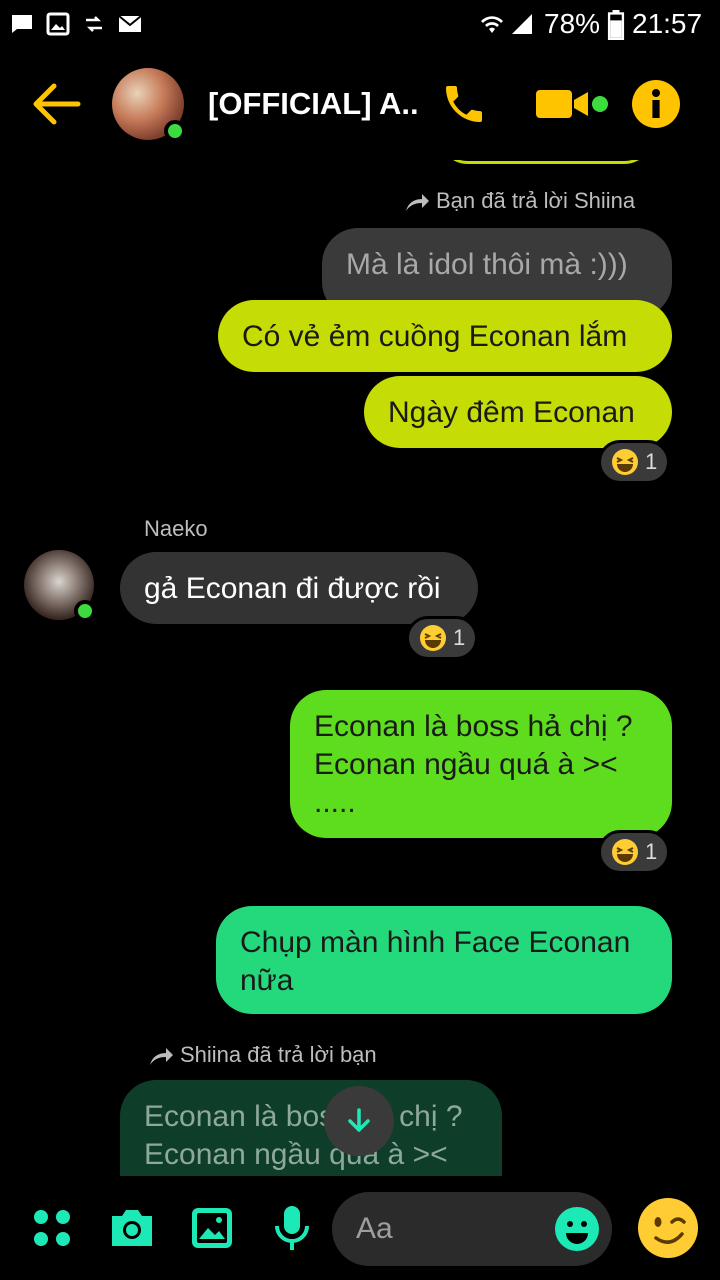 This screenshot has height=1280, width=720. What do you see at coordinates (473, 726) in the screenshot?
I see `message-text-line: Econan là boss hả chị ?` at bounding box center [473, 726].